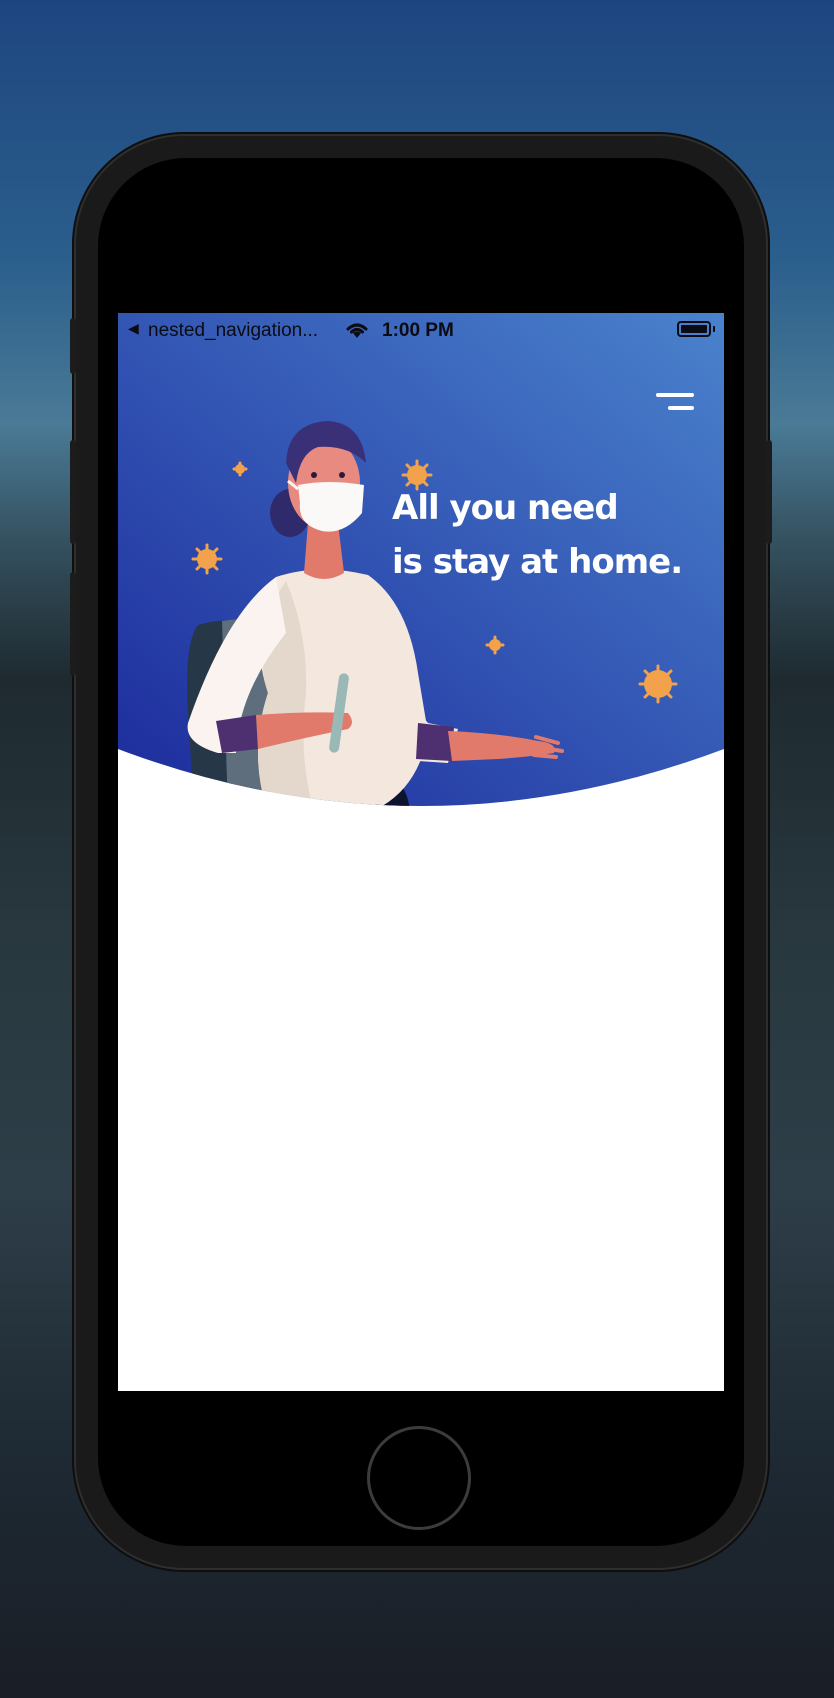 The width and height of the screenshot is (834, 1698). I want to click on clock: 1:00 PM, so click(418, 330).